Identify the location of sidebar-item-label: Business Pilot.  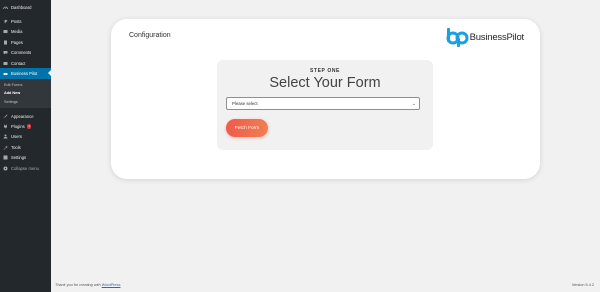
(24, 74).